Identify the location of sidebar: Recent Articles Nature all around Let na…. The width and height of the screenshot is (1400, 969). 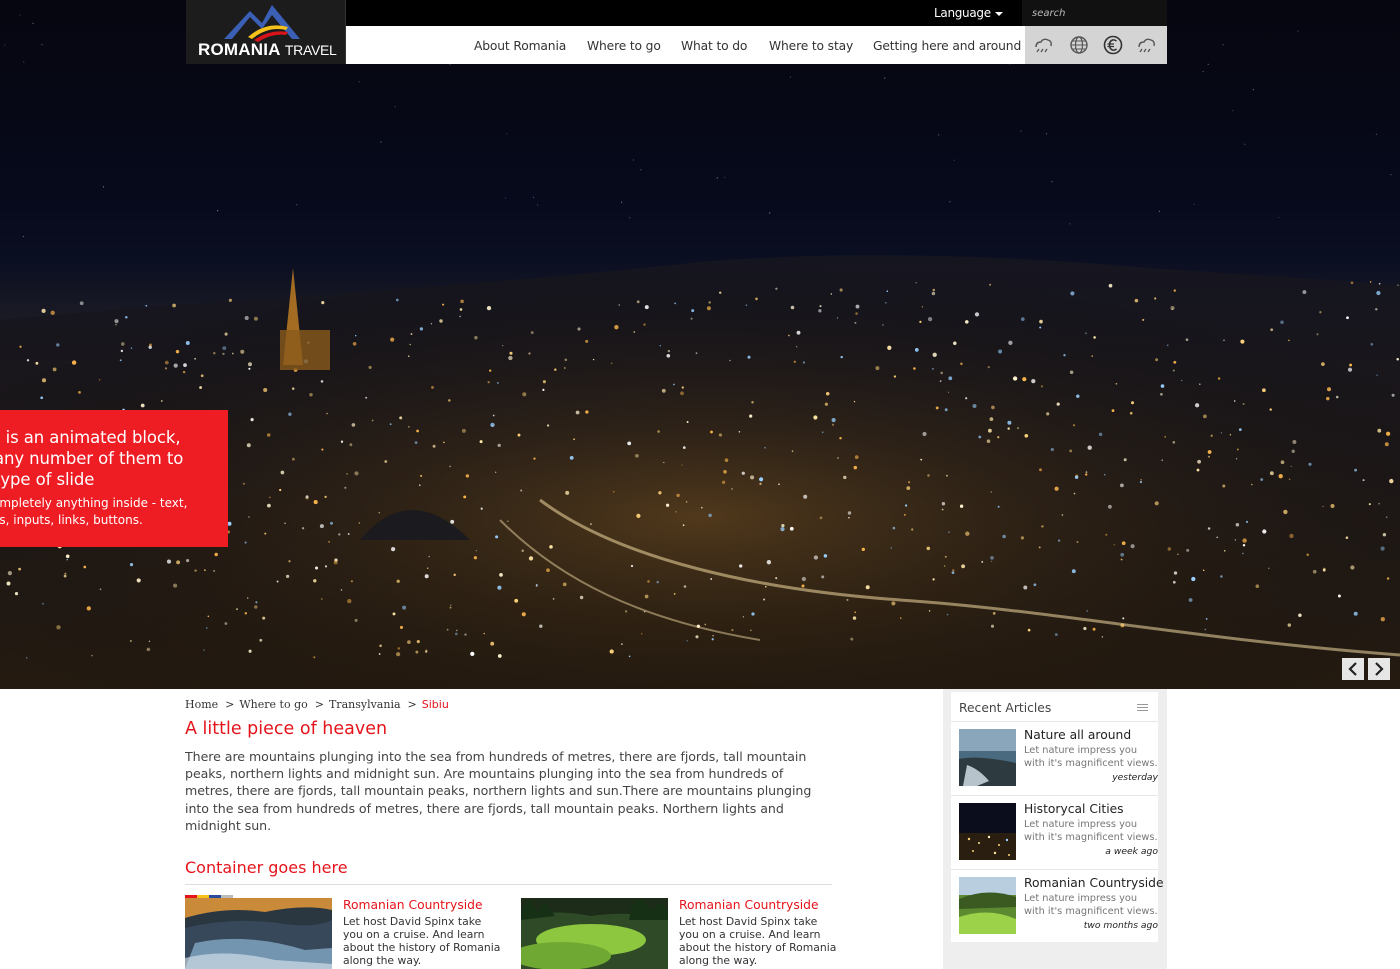
(1055, 829).